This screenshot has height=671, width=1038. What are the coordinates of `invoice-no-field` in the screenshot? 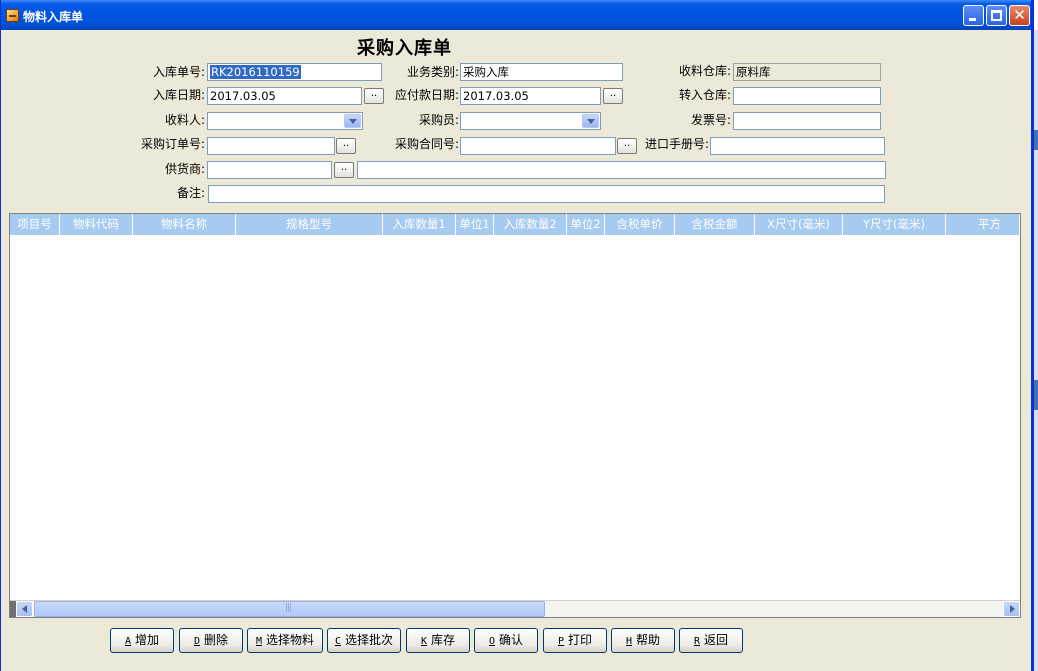 It's located at (807, 121).